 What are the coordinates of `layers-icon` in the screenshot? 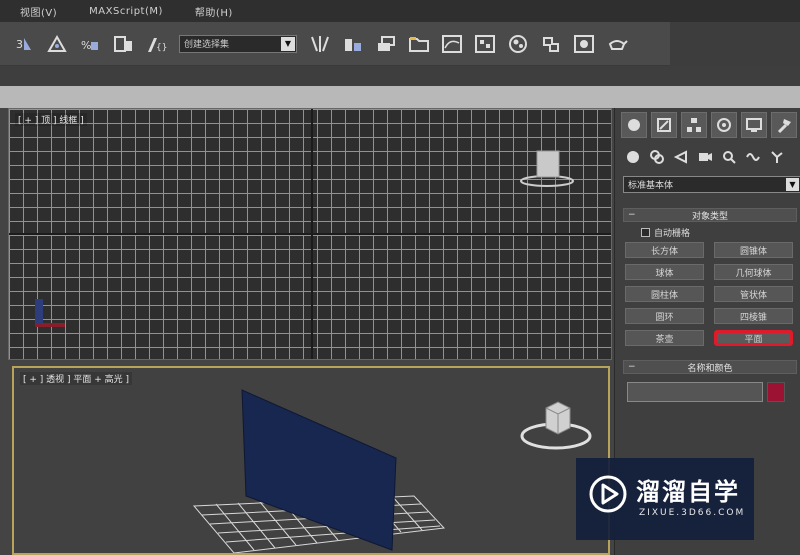 It's located at (386, 43).